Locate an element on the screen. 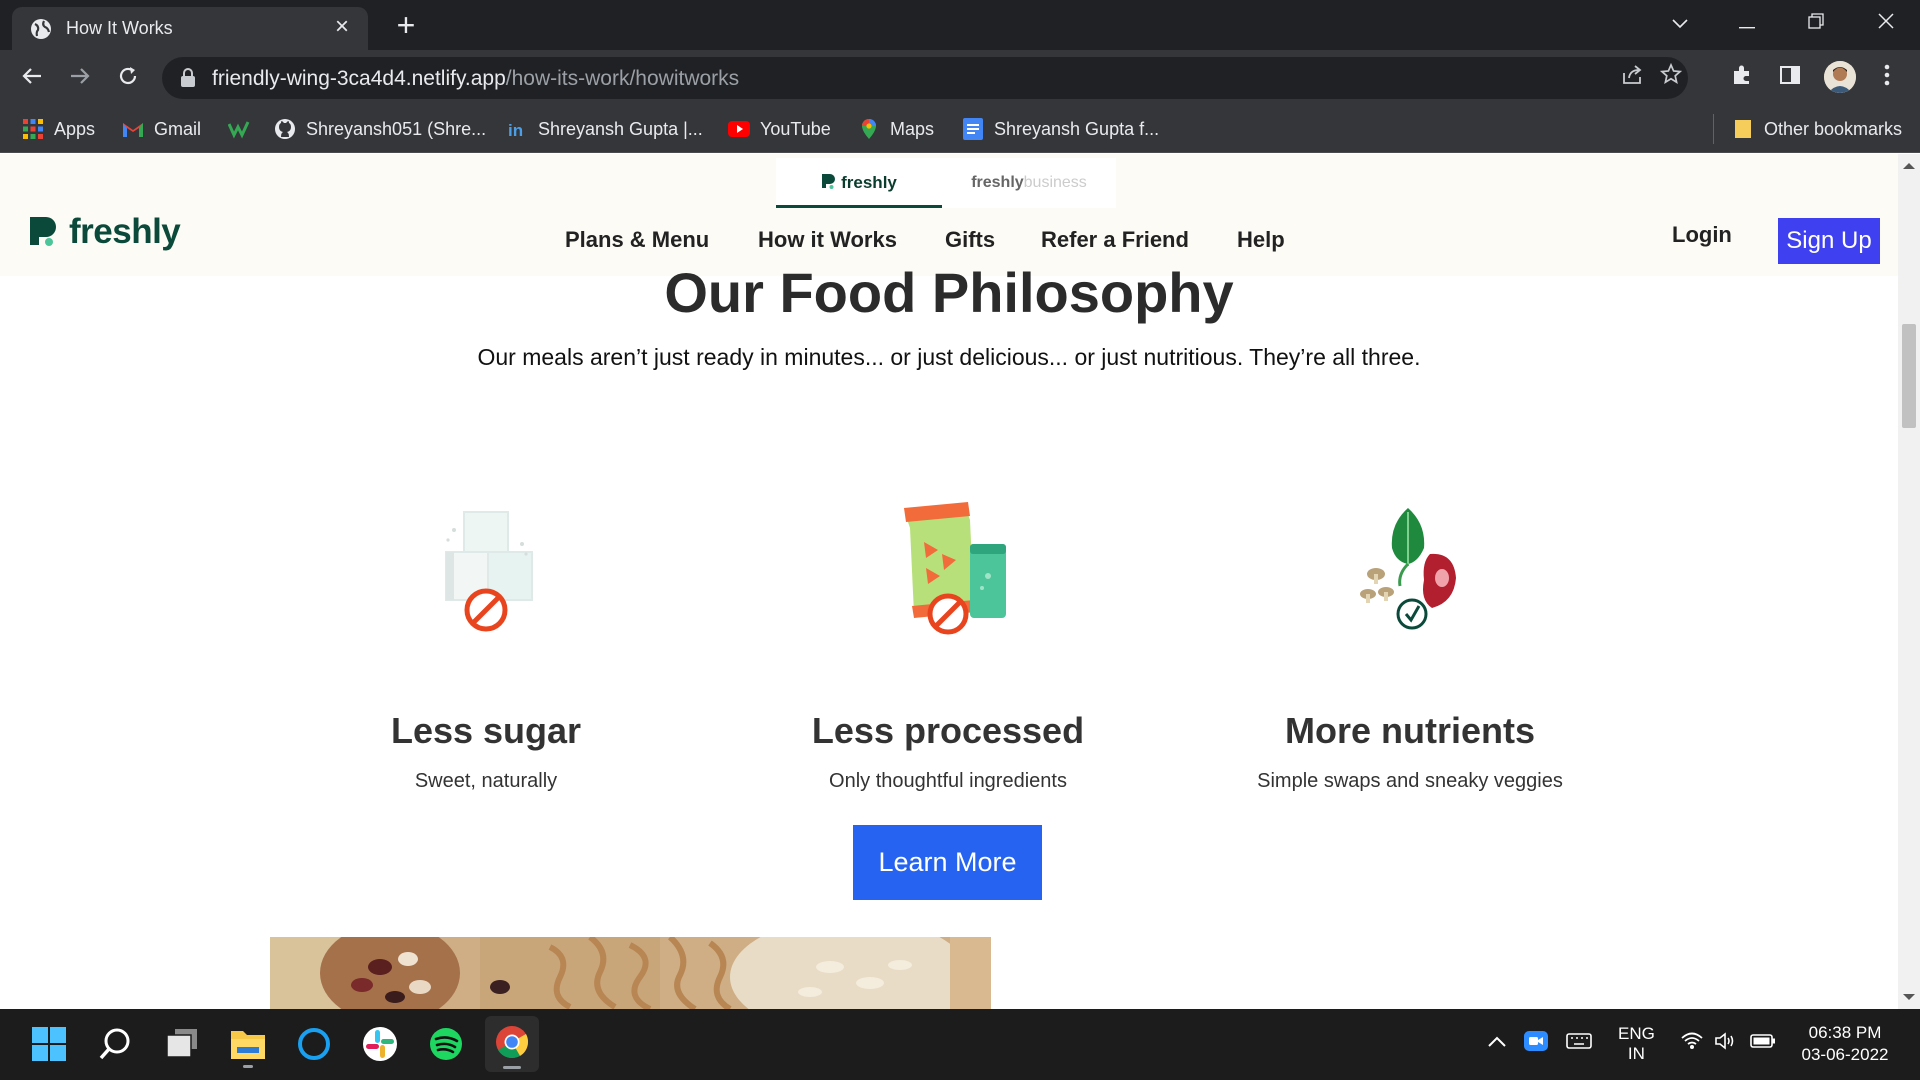 The image size is (1920, 1080). page-scrollbar is located at coordinates (1909, 581).